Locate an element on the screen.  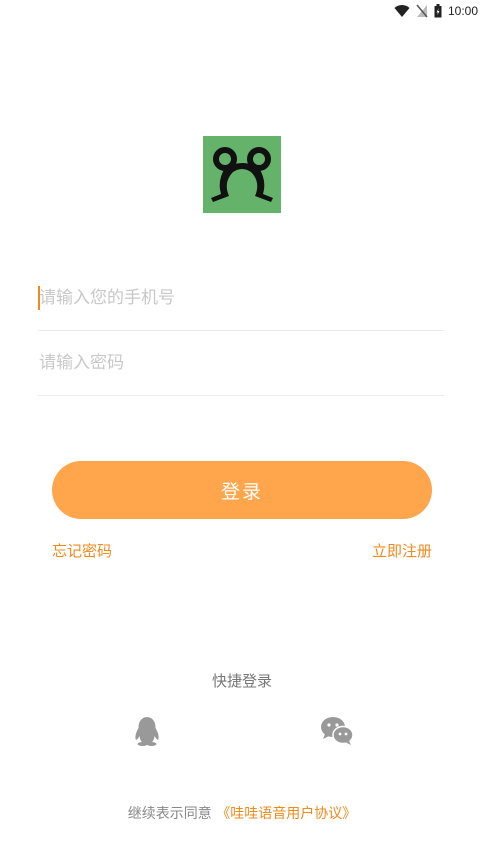
frog-logo-icon is located at coordinates (242, 174).